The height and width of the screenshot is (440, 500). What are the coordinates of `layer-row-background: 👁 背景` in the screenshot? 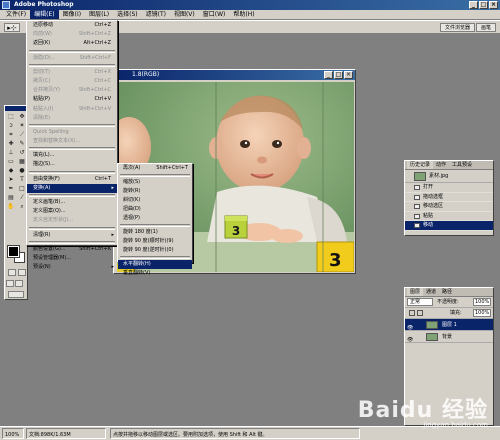 It's located at (449, 337).